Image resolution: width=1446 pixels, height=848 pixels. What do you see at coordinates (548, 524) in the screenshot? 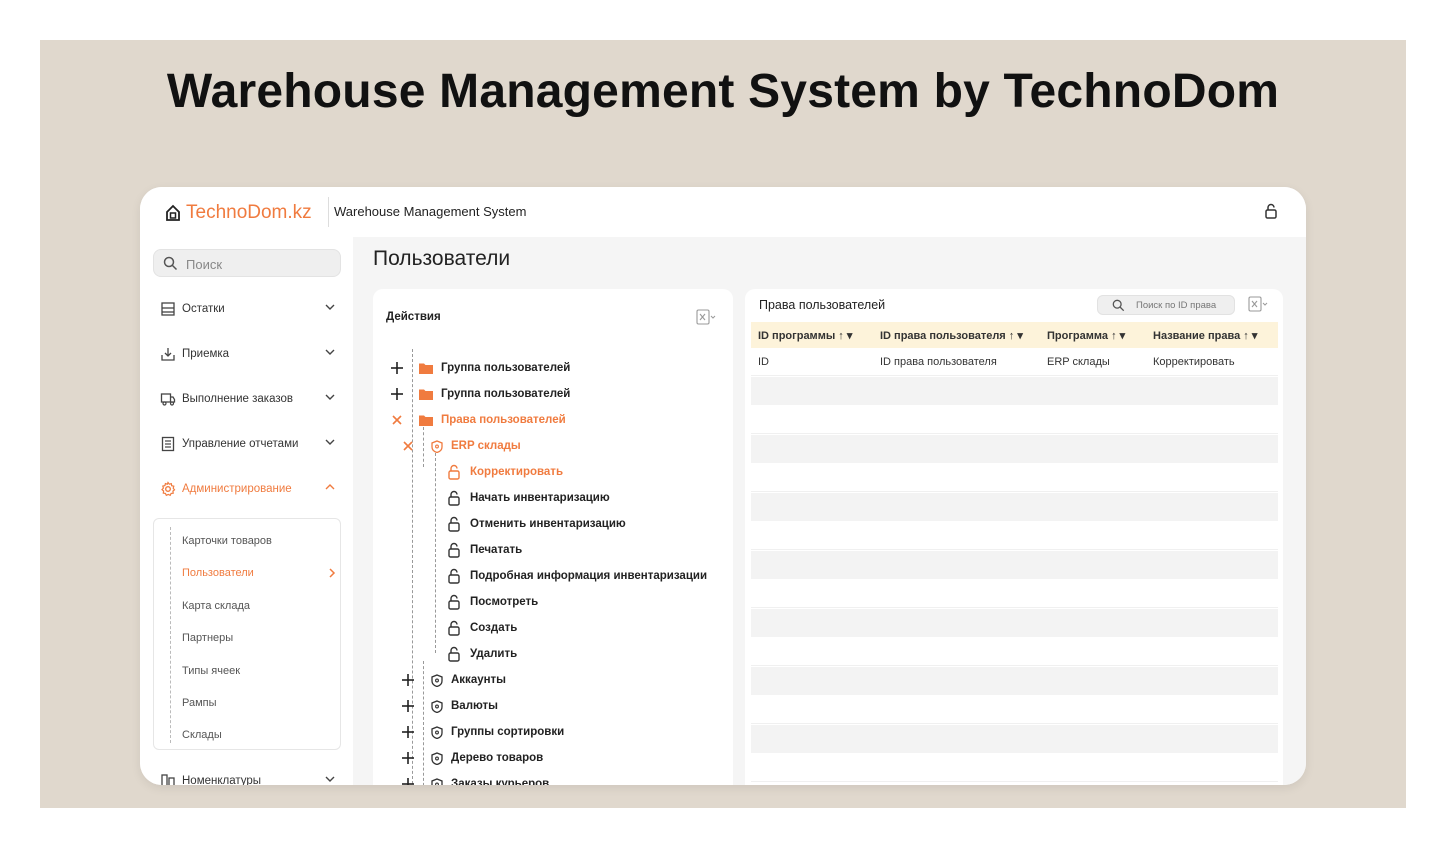
I see `tree-node-label: Отменить инвентаризацию` at bounding box center [548, 524].